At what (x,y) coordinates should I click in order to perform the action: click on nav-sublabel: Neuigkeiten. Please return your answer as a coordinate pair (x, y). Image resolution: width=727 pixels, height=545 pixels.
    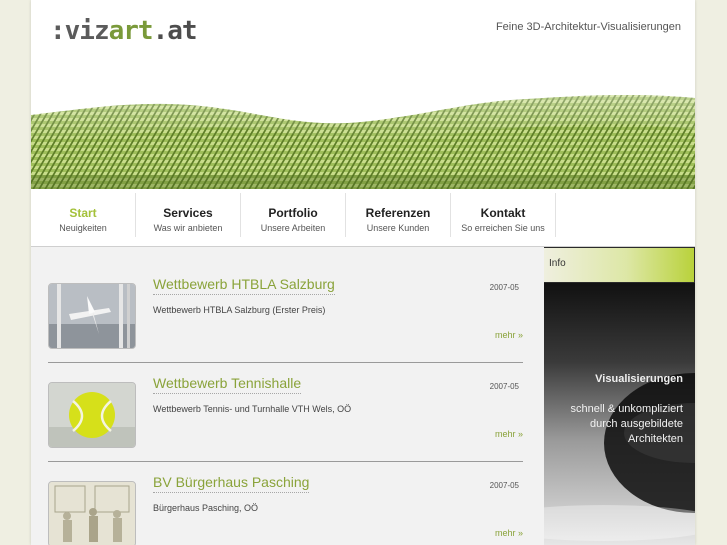
    Looking at the image, I should click on (83, 228).